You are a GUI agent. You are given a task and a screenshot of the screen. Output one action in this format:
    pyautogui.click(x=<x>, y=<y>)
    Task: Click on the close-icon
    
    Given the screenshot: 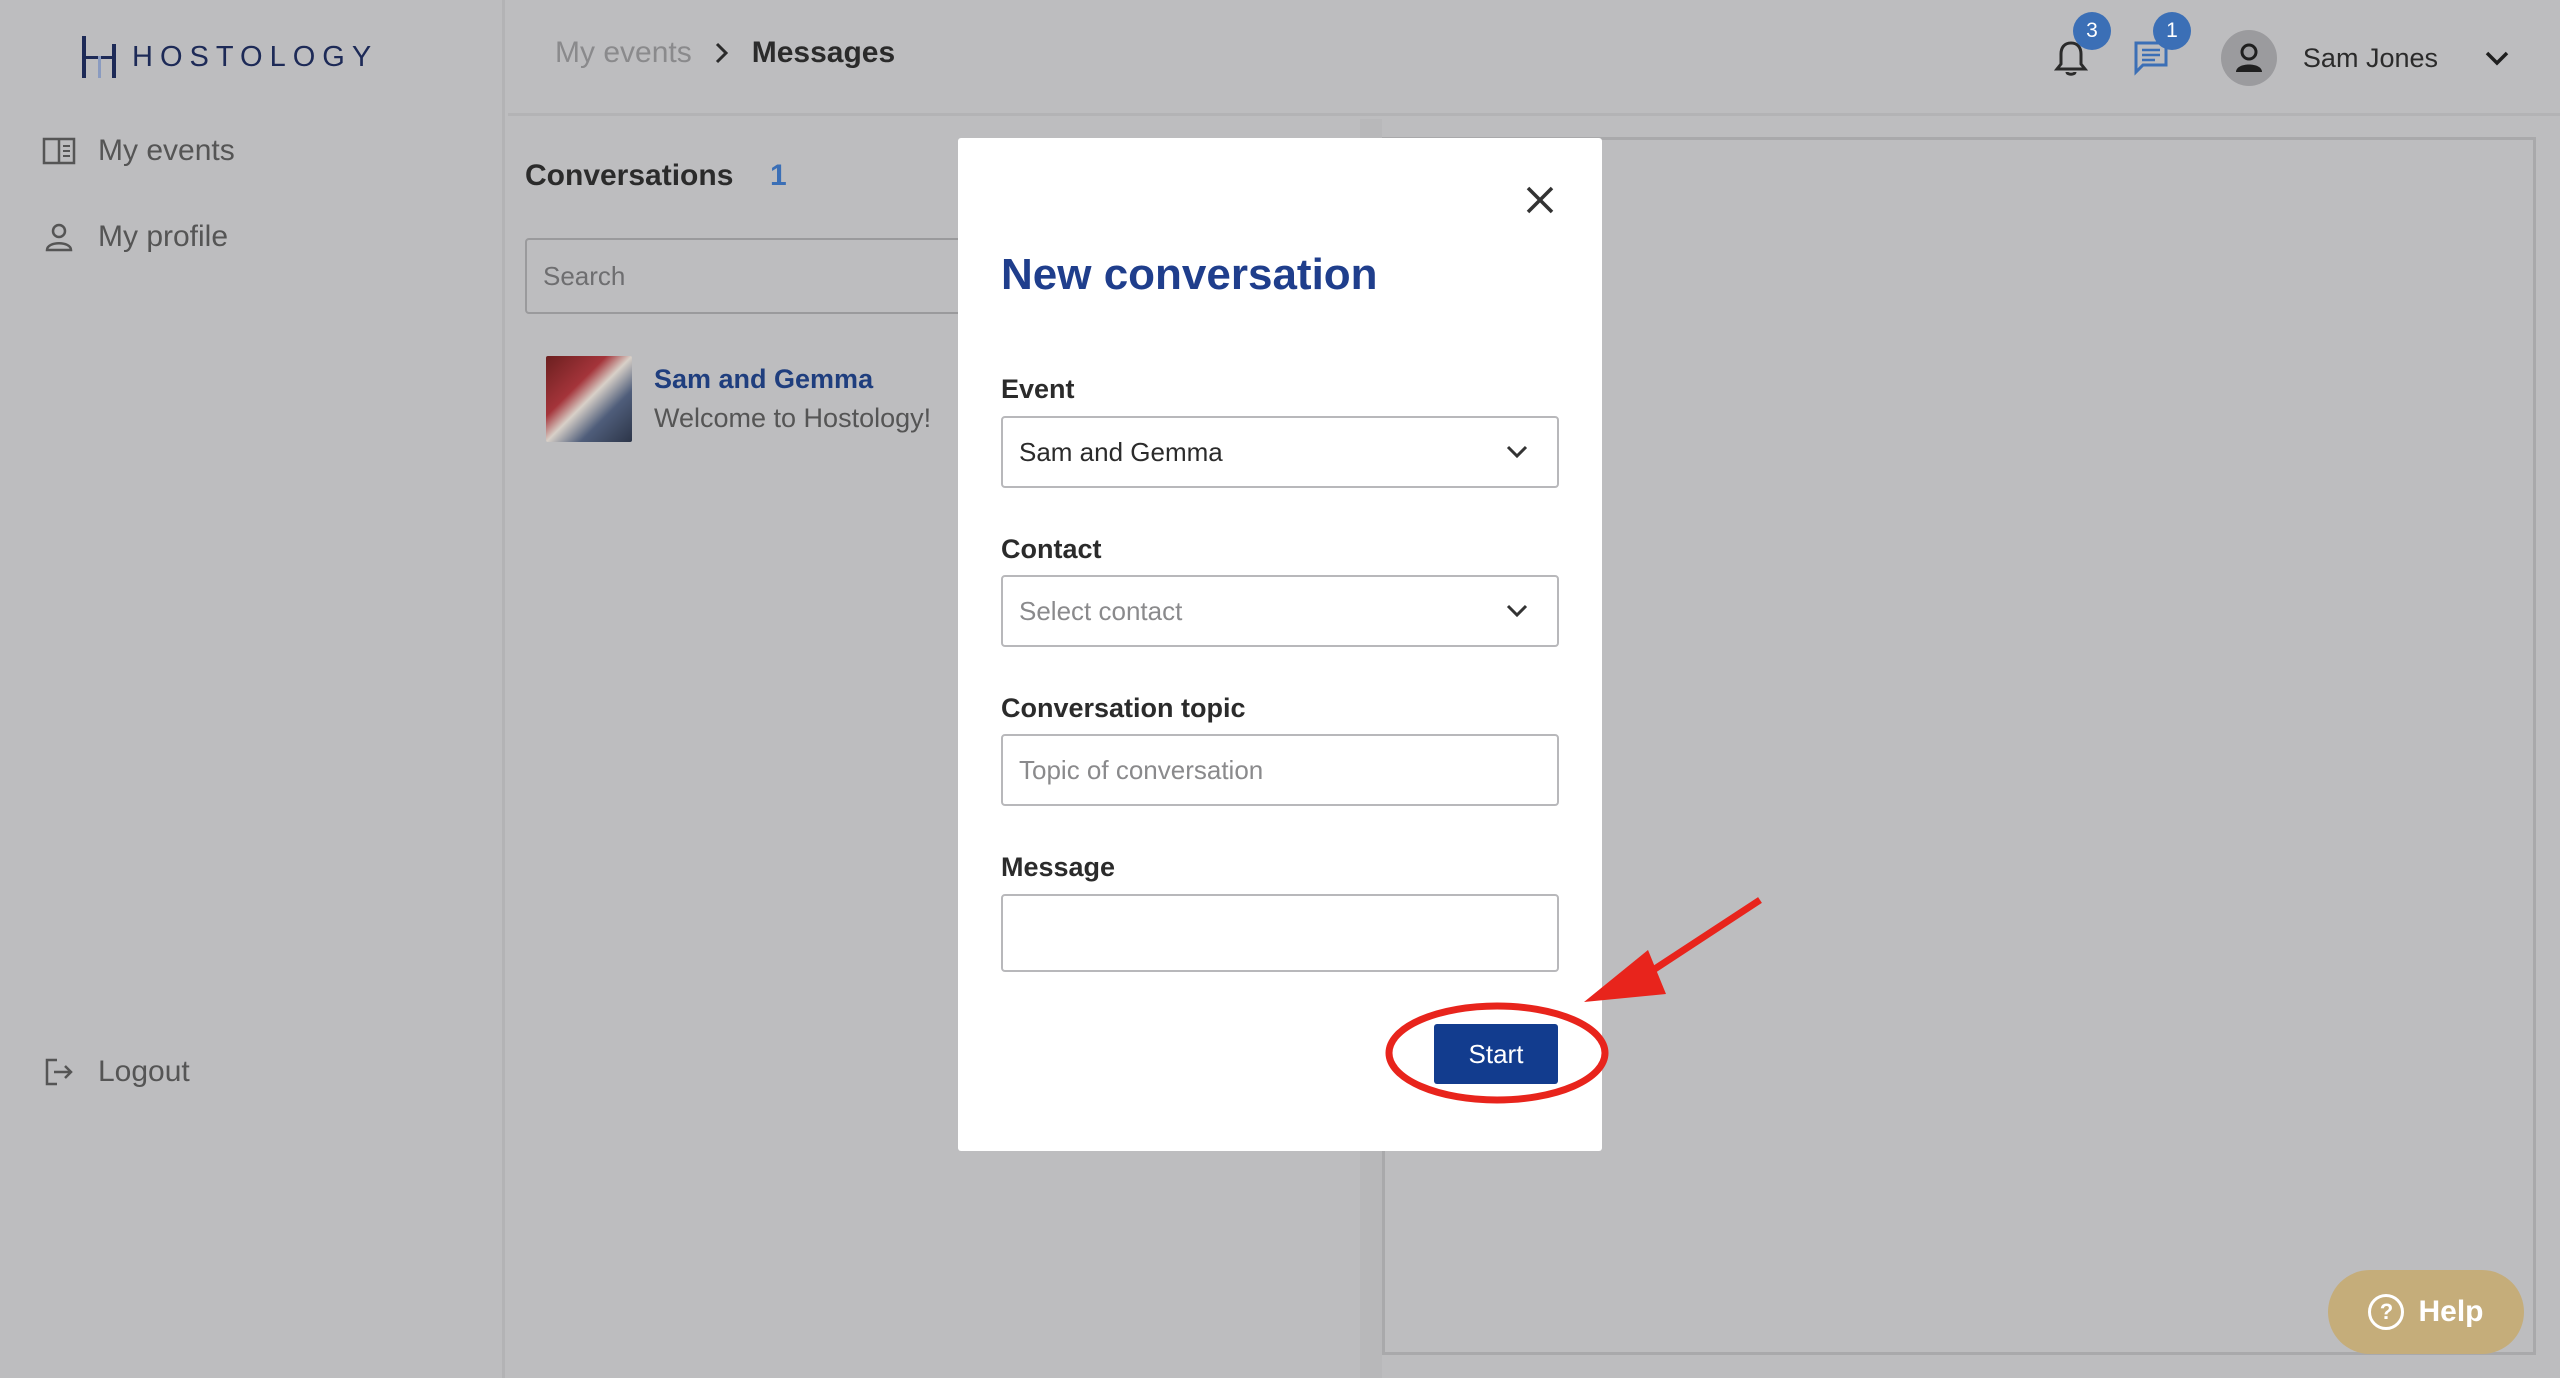 What is the action you would take?
    pyautogui.click(x=1540, y=200)
    